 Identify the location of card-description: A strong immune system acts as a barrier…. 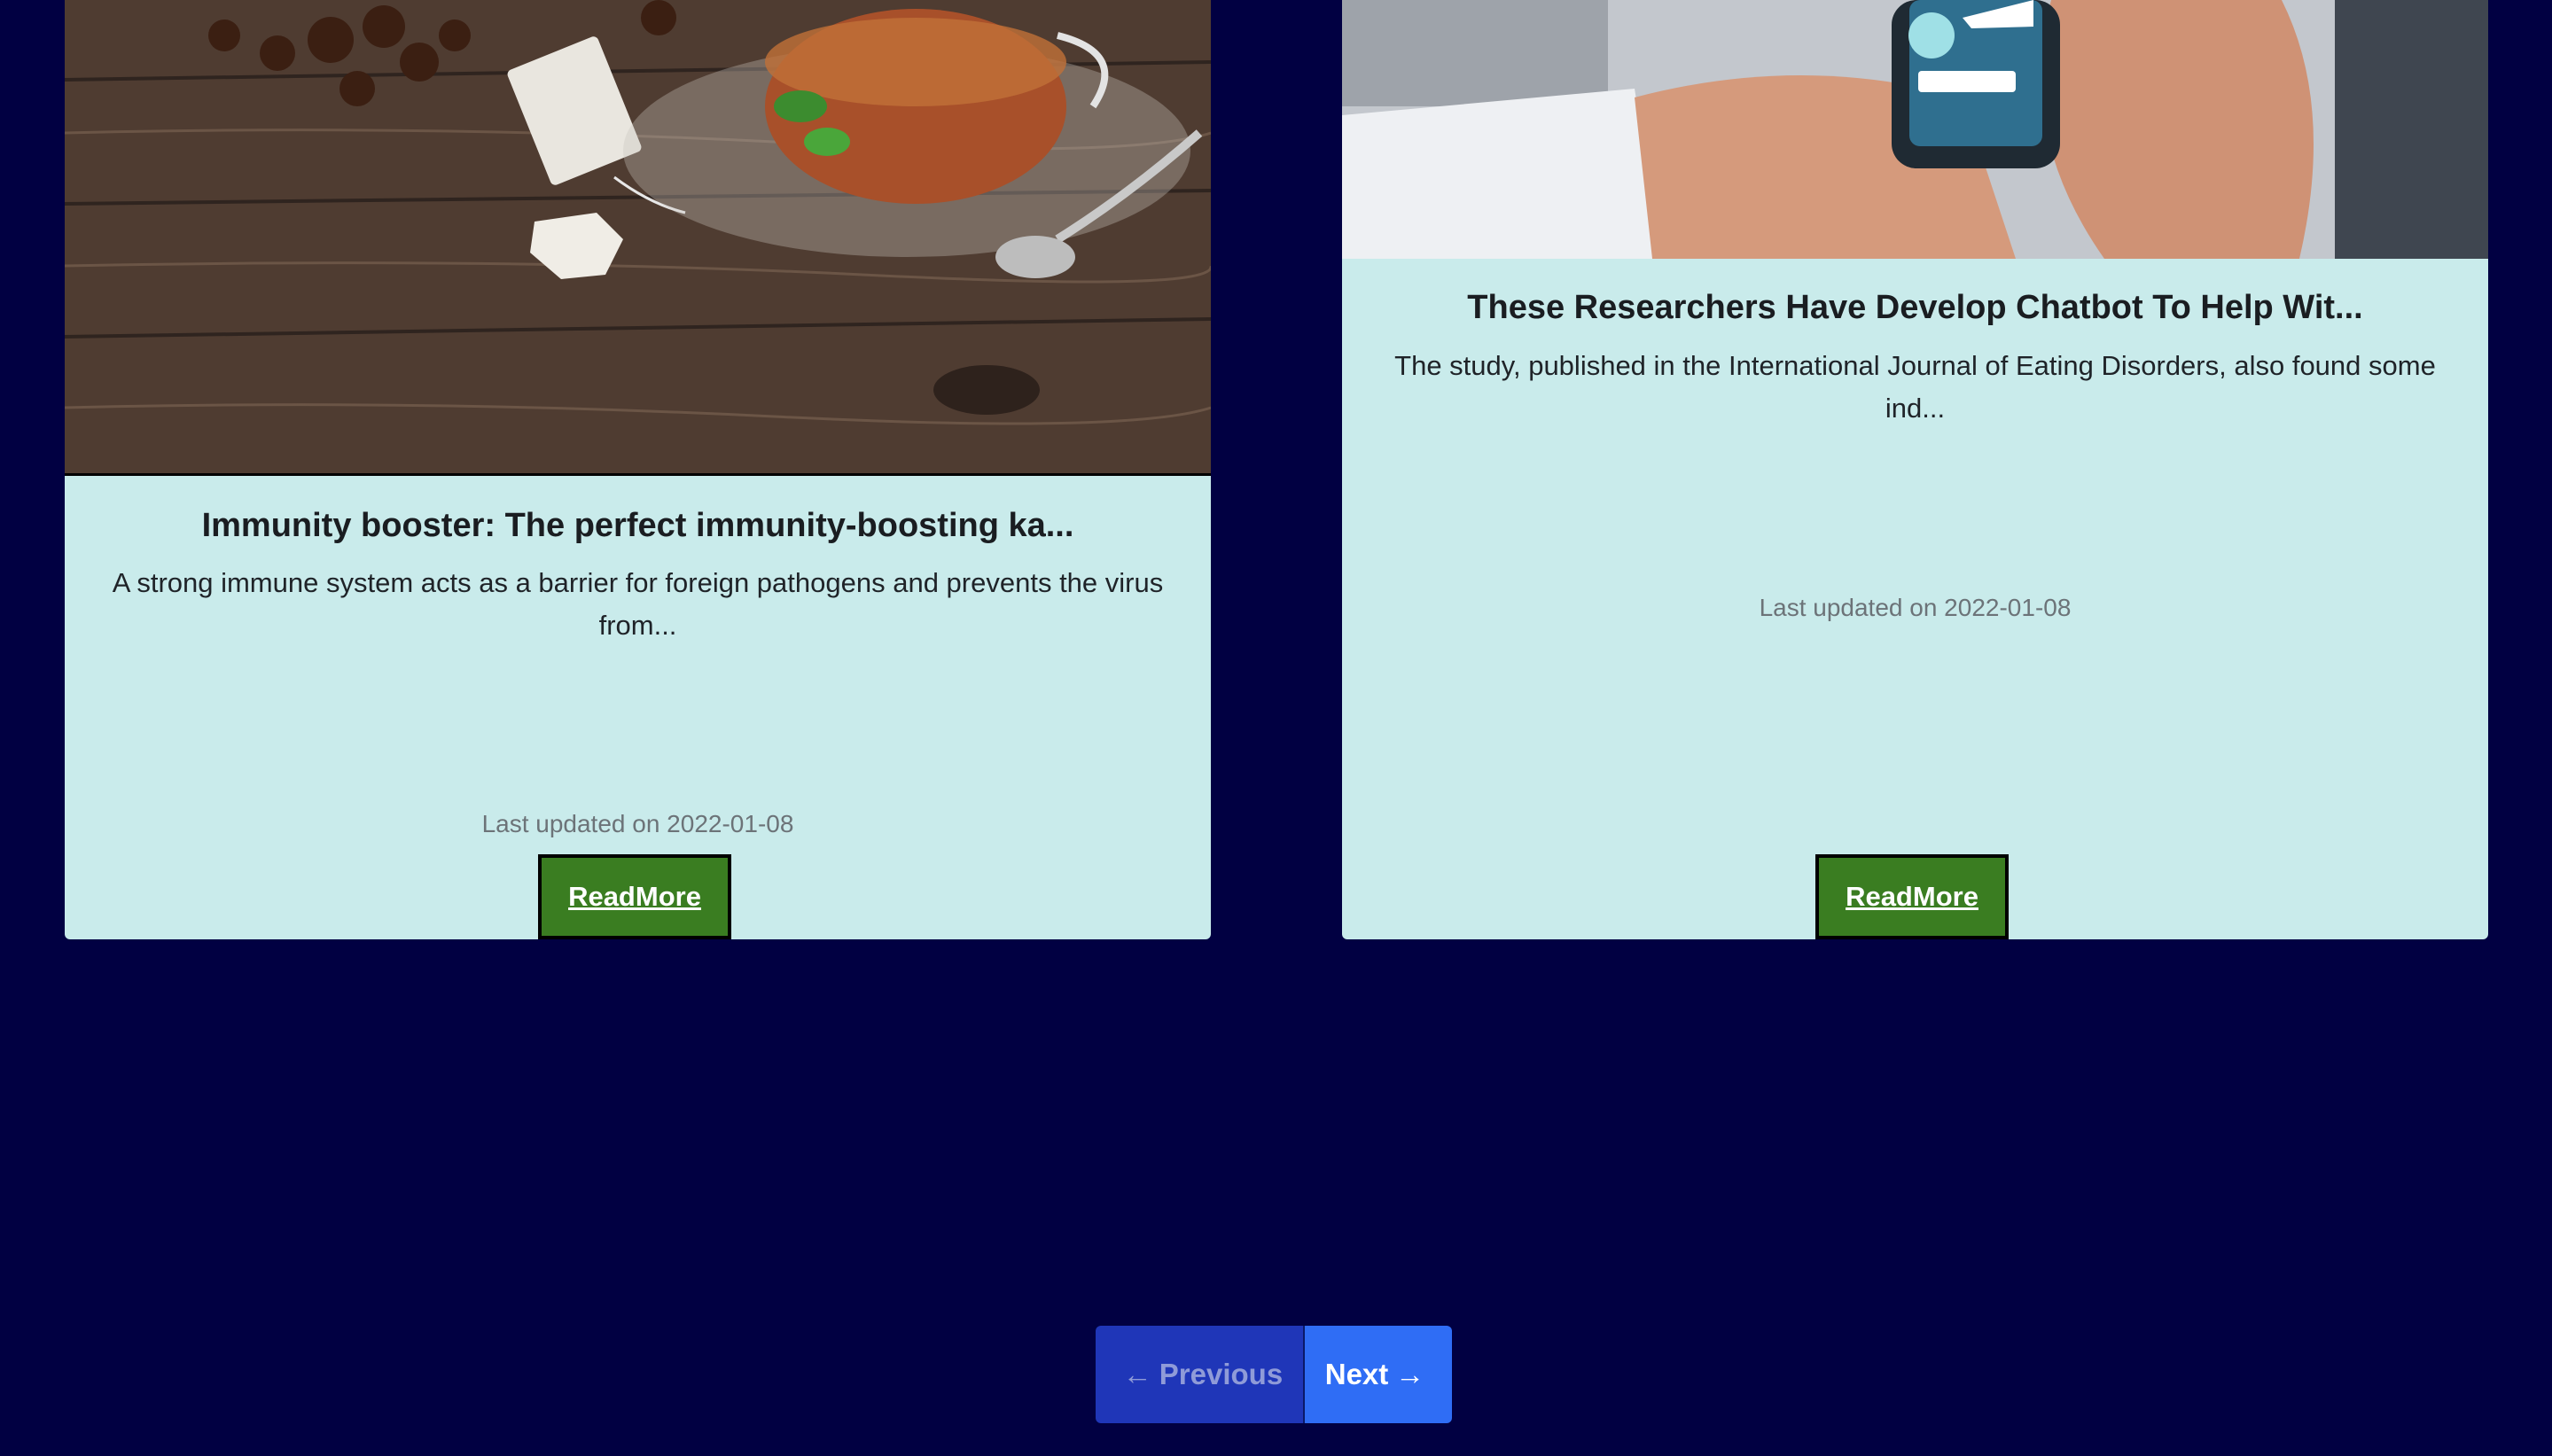
(638, 604).